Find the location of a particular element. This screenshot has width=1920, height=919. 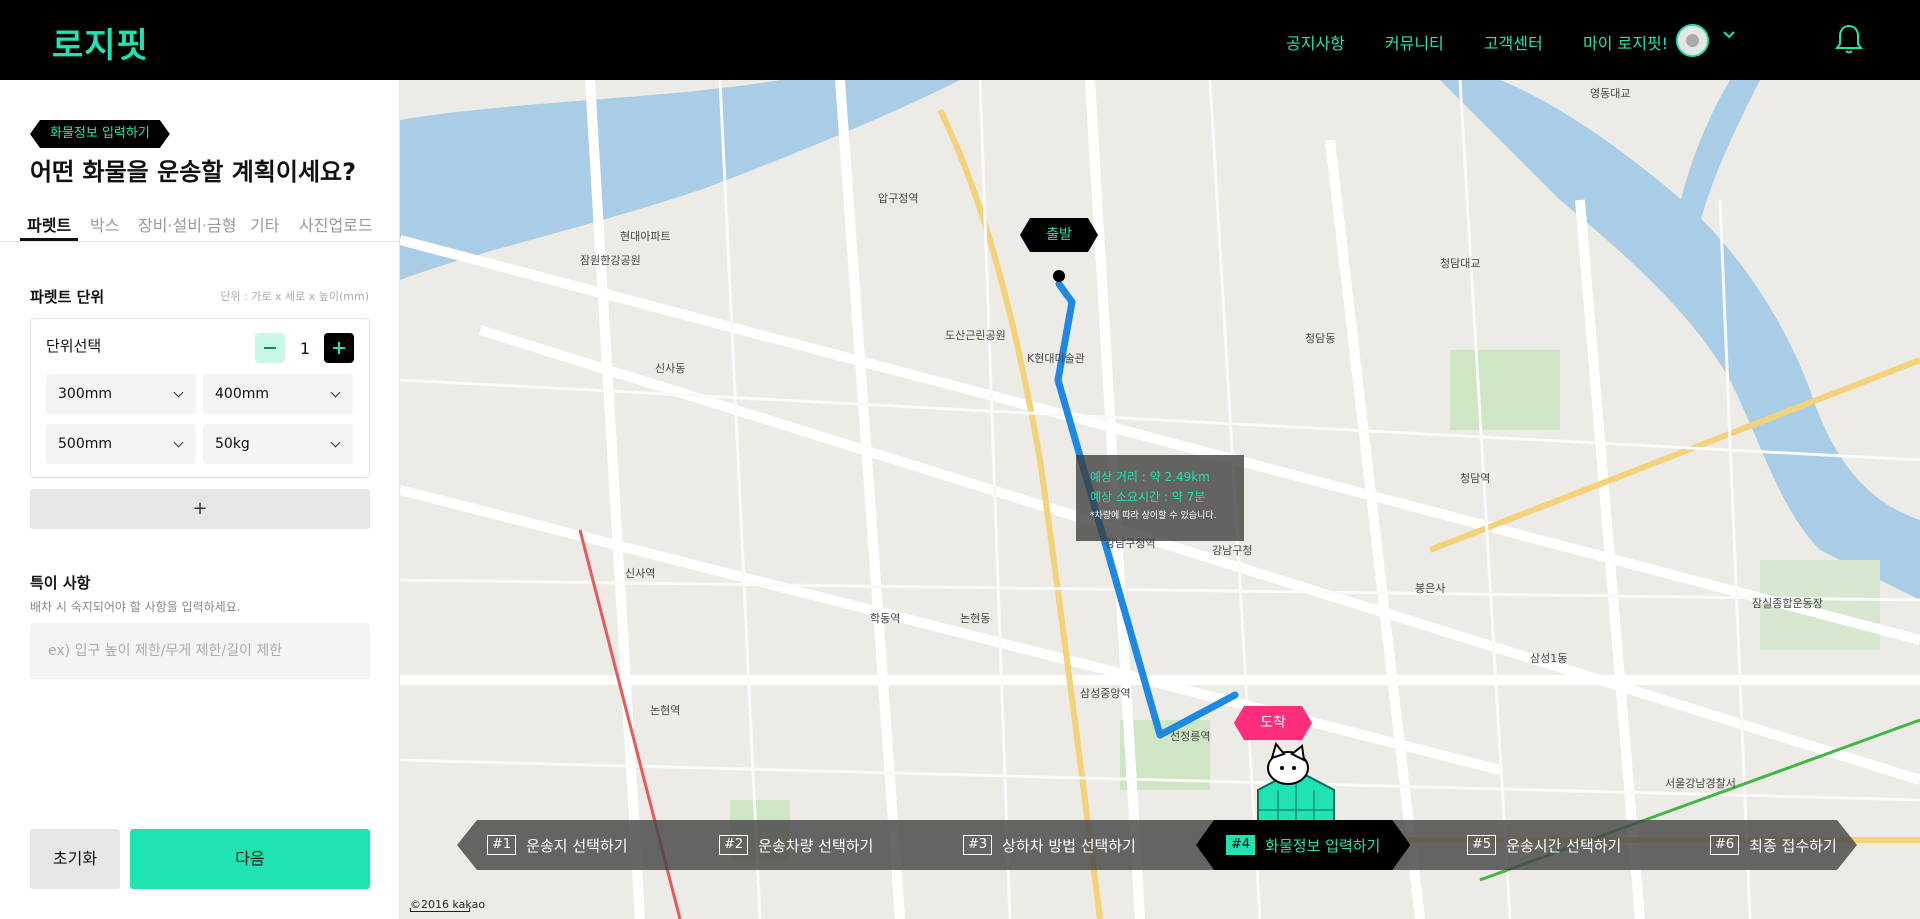

top-nav-links: 공지사항 커뮤니티 고객센터 is located at coordinates (1414, 42).